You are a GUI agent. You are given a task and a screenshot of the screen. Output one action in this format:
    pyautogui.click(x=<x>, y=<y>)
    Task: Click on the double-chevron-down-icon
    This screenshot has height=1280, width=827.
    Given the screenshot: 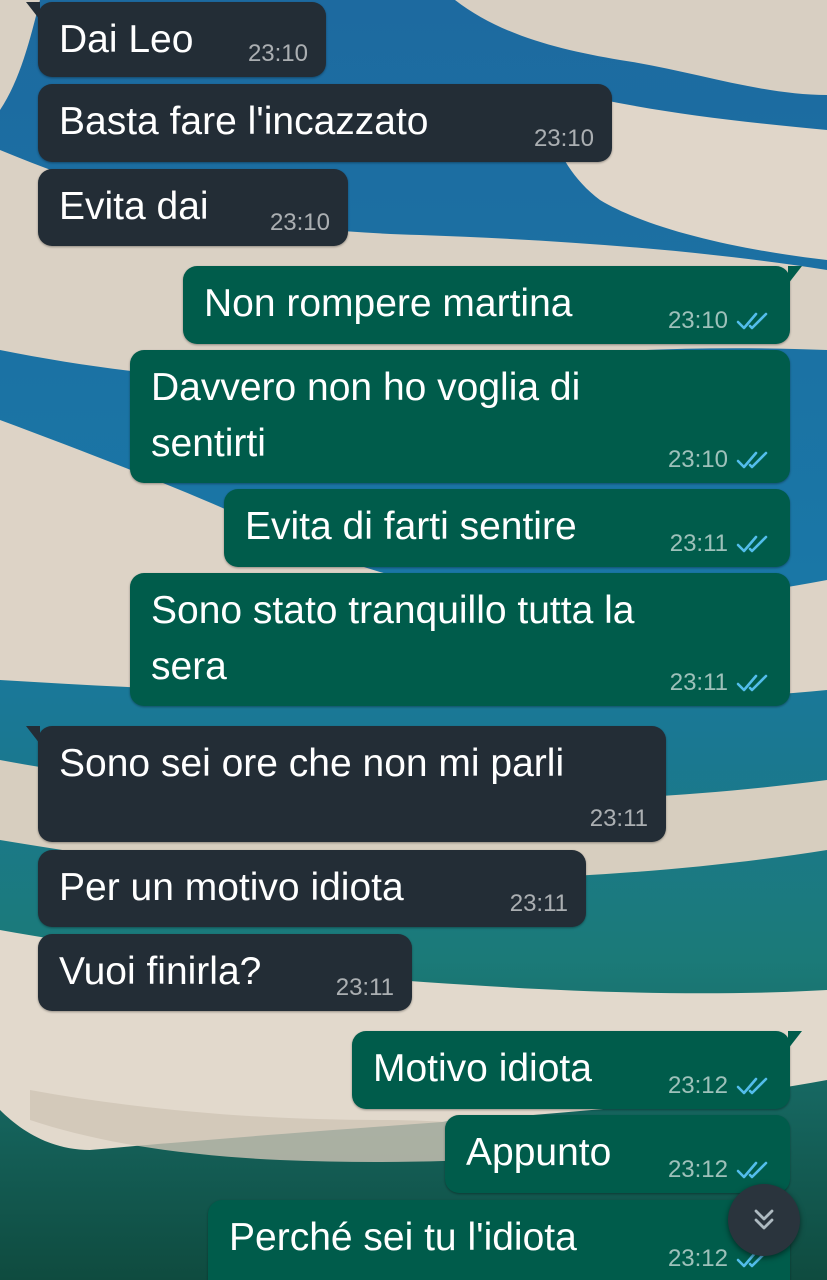 What is the action you would take?
    pyautogui.click(x=764, y=1219)
    